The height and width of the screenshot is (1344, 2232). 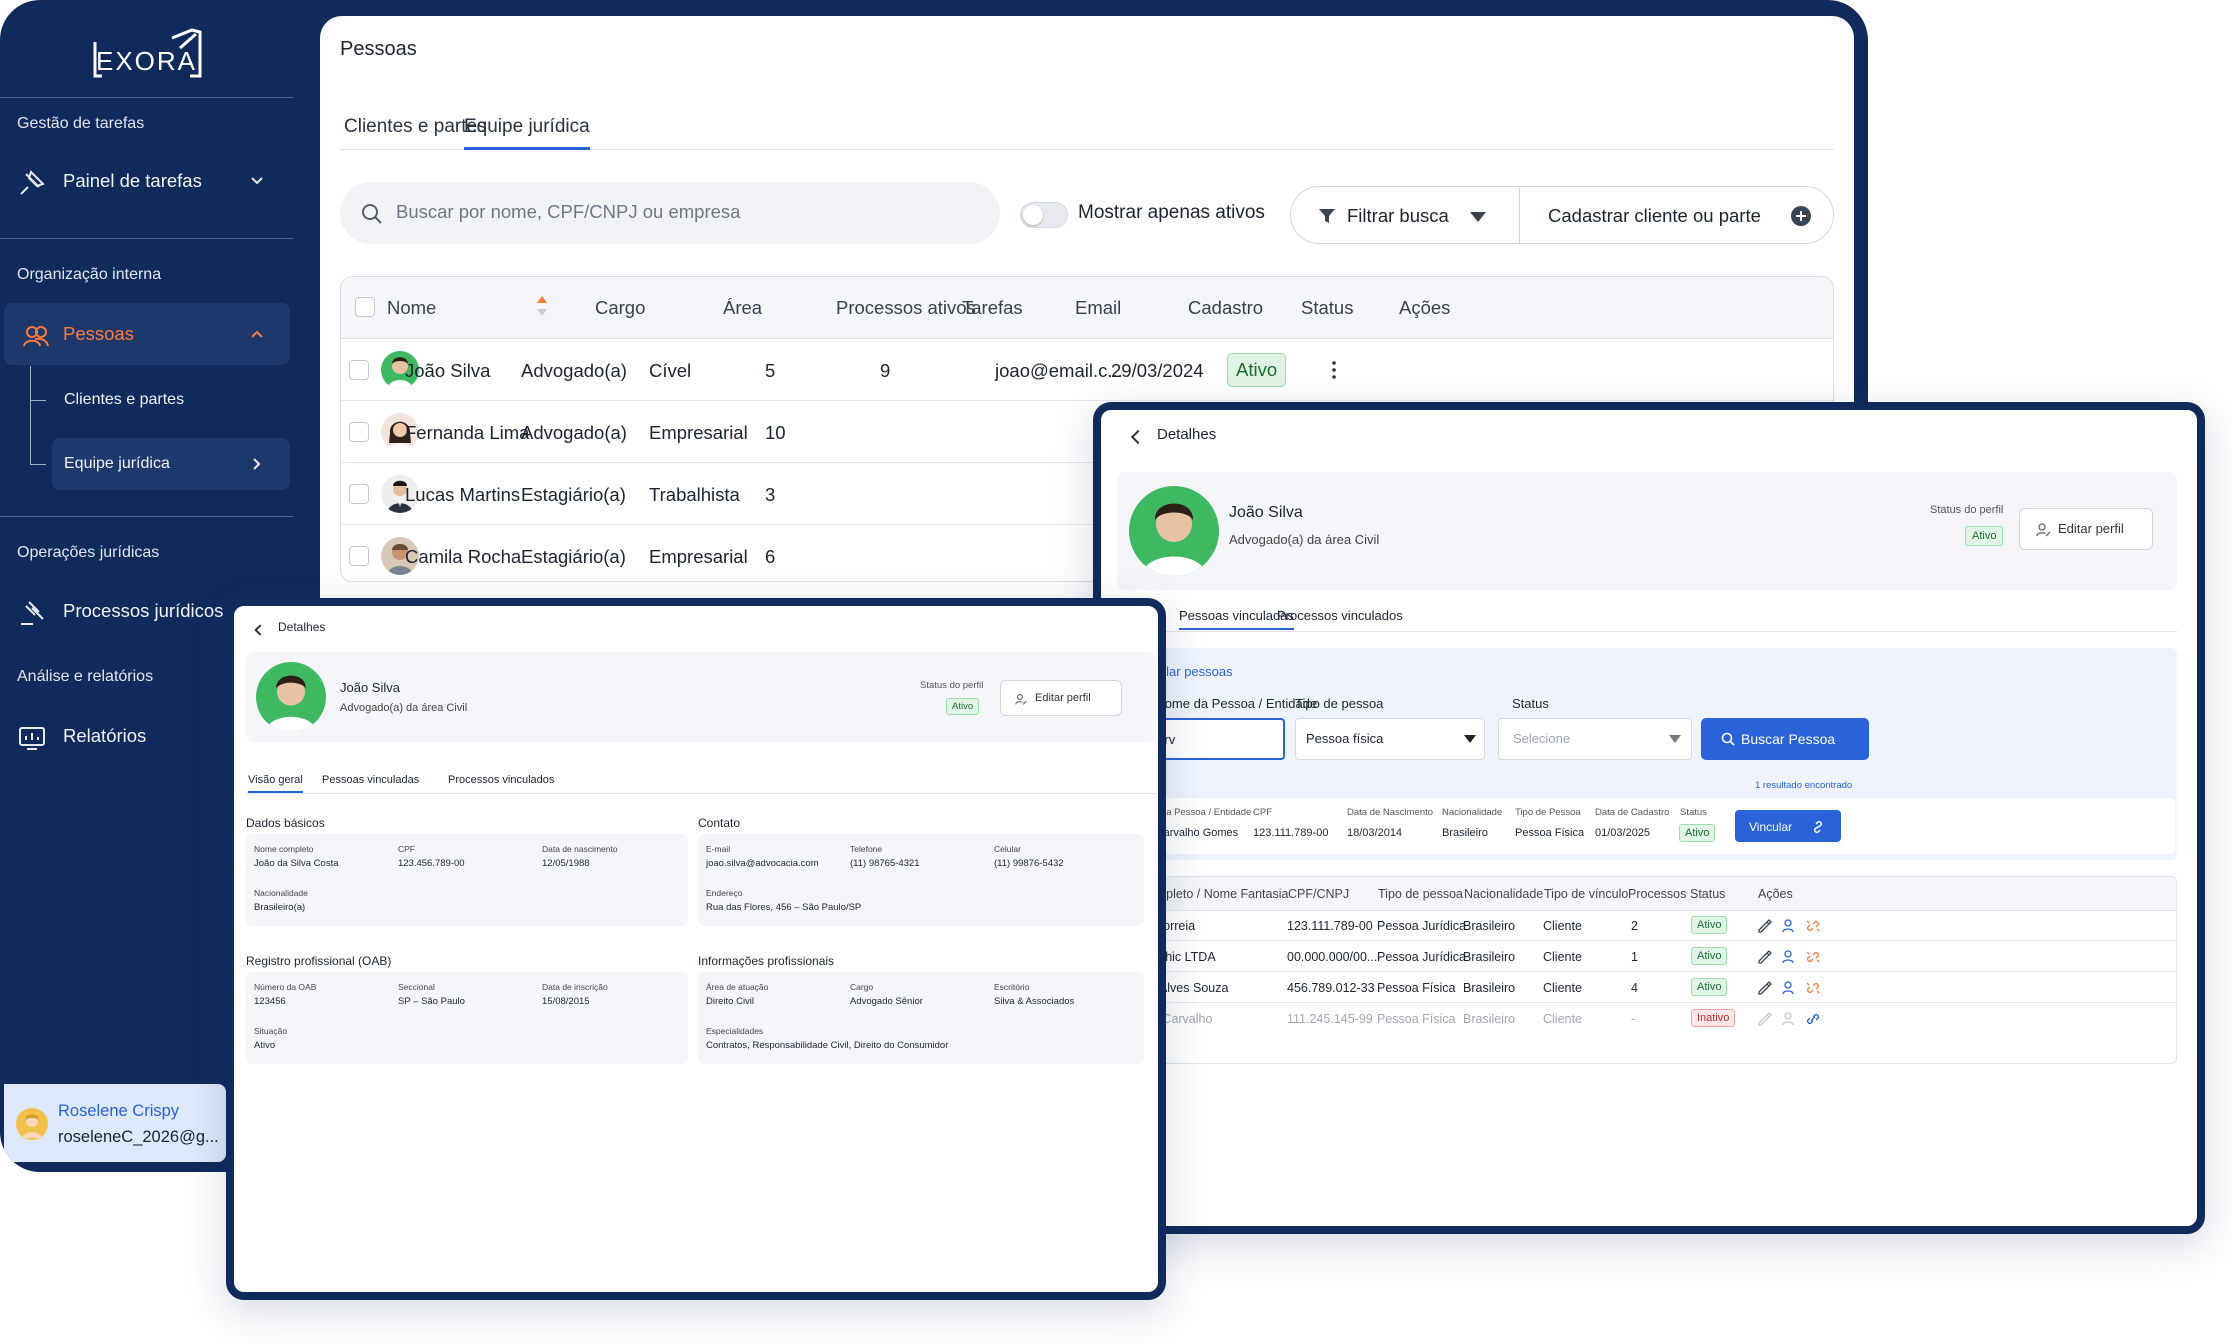 What do you see at coordinates (105, 735) in the screenshot?
I see `sidebar-item-label: Relatórios` at bounding box center [105, 735].